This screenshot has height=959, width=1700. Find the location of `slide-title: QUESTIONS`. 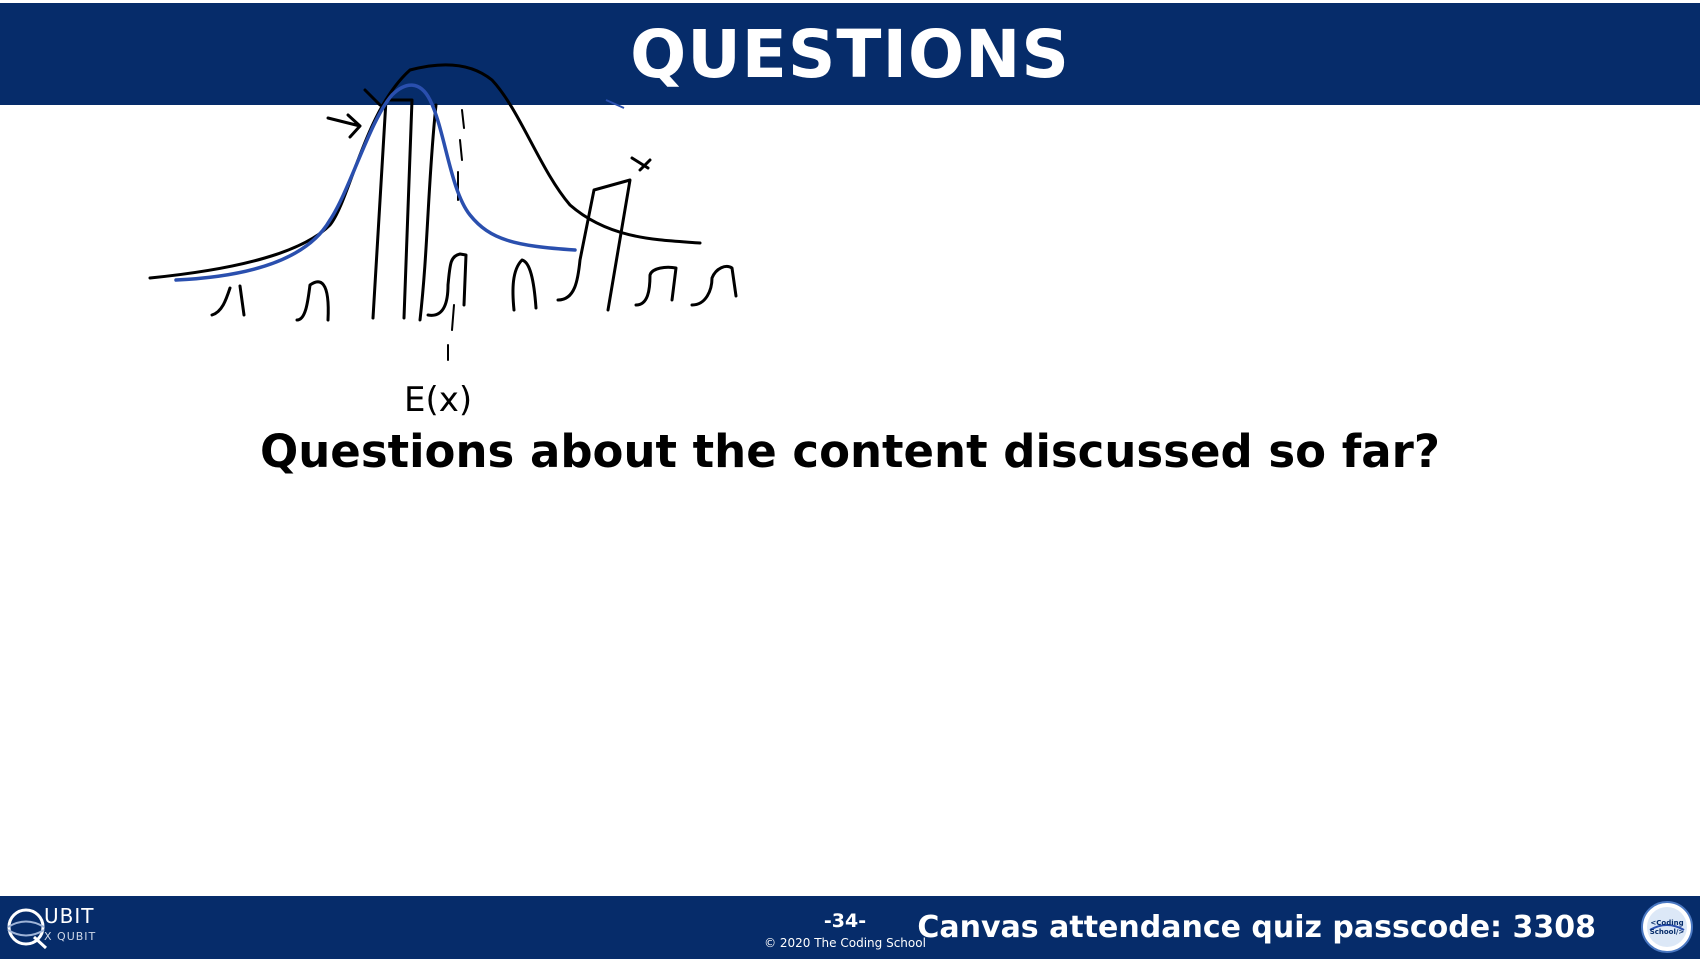

slide-title: QUESTIONS is located at coordinates (850, 54).